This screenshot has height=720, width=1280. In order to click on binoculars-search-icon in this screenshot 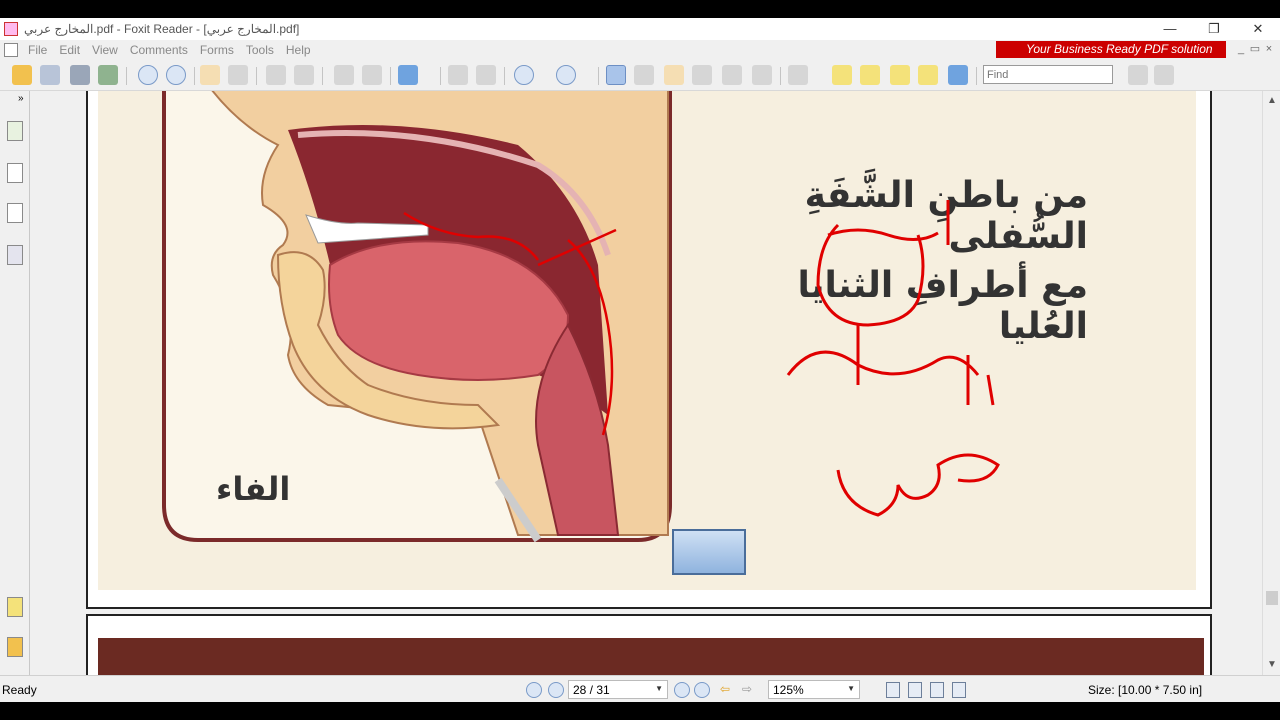, I will do `click(702, 75)`.